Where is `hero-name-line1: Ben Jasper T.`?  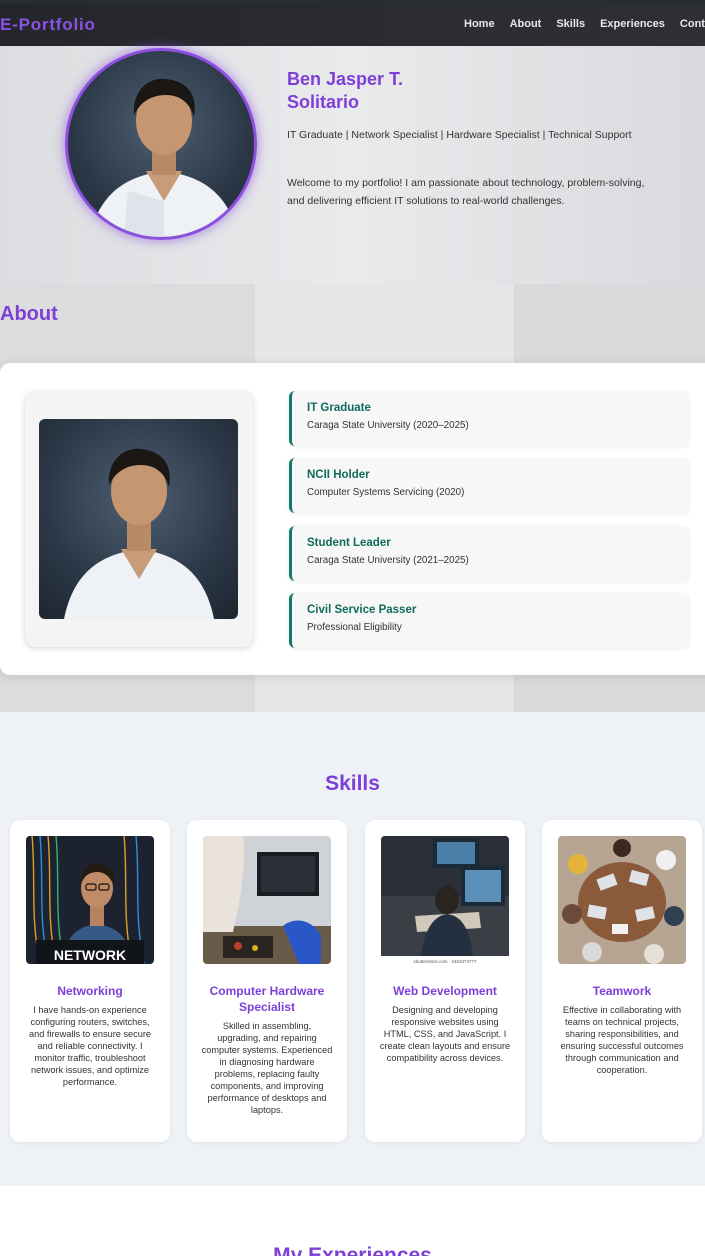
hero-name-line1: Ben Jasper T. is located at coordinates (345, 79).